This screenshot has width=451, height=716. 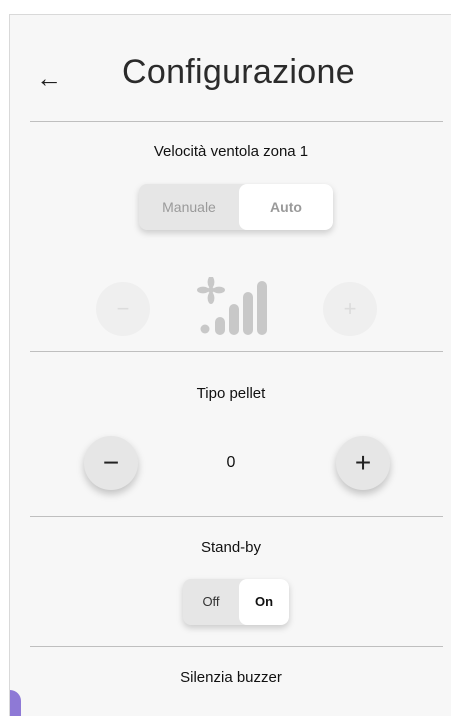 I want to click on standby-on-option: On, so click(x=264, y=602).